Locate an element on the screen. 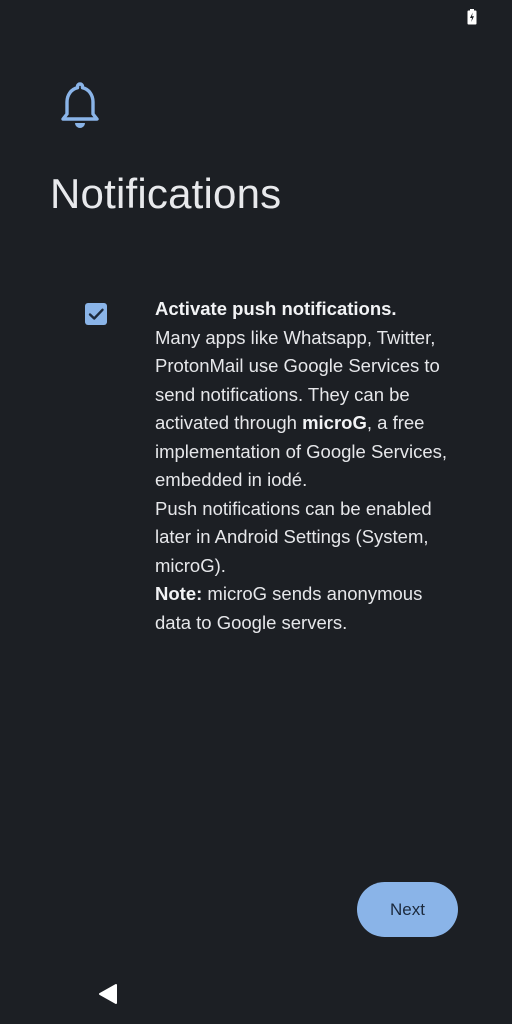 This screenshot has width=512, height=1024. next-button: Next is located at coordinates (407, 909).